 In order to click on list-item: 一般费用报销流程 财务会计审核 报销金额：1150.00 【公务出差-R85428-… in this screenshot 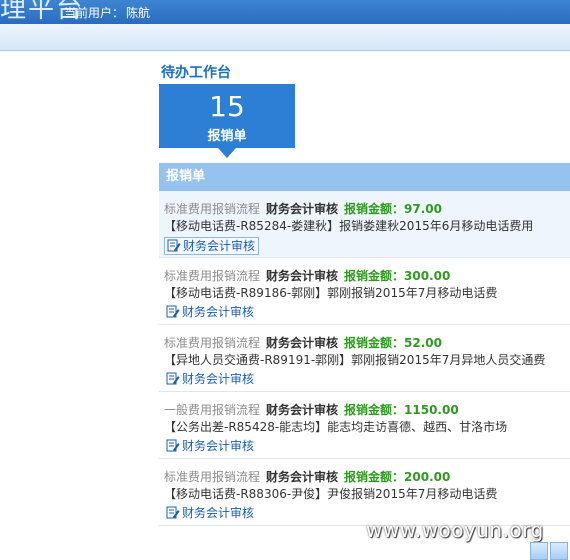, I will do `click(364, 425)`.